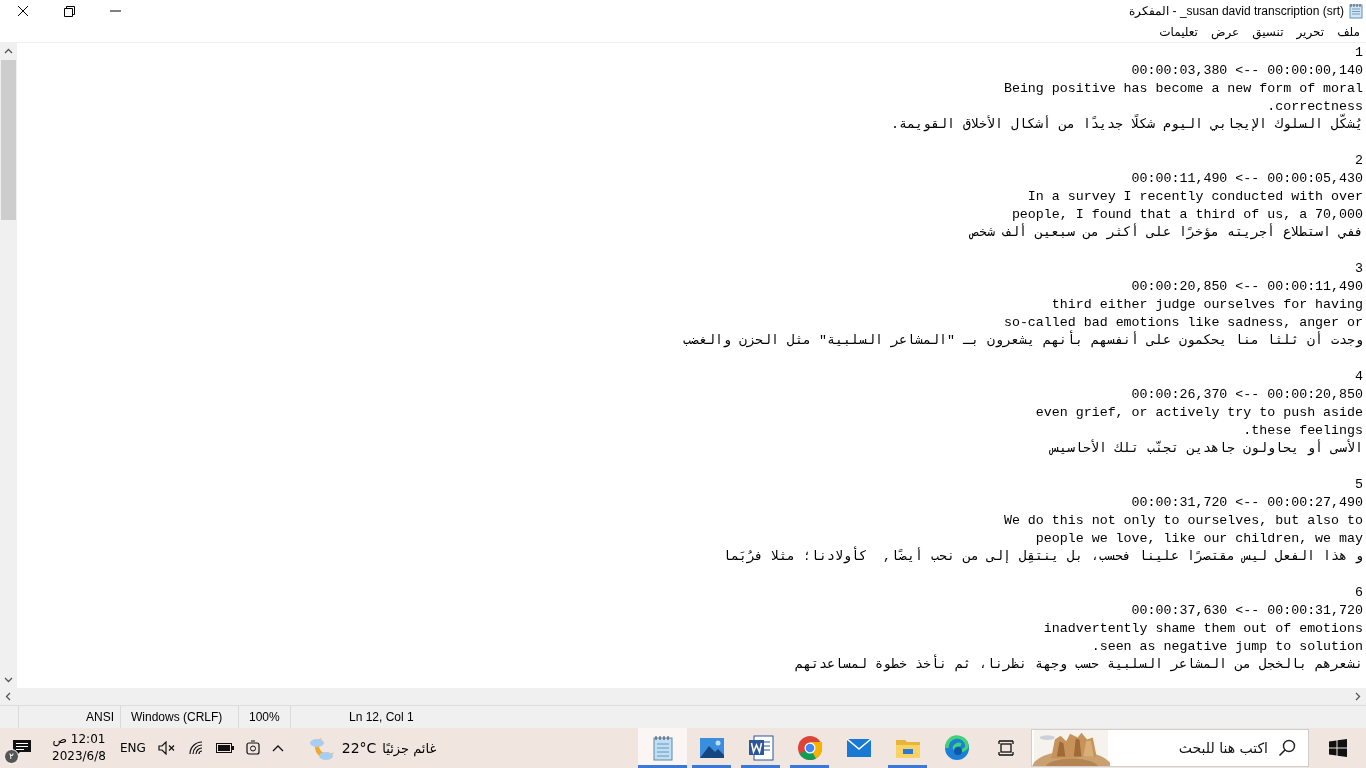  I want to click on search-icon, so click(1287, 748).